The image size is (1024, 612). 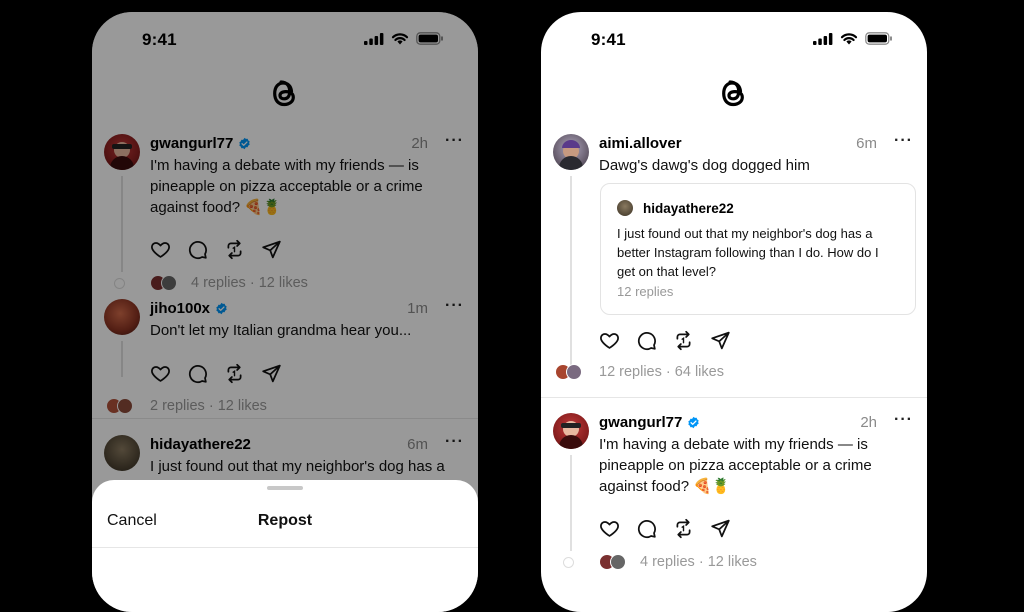 I want to click on post-divider, so click(x=734, y=397).